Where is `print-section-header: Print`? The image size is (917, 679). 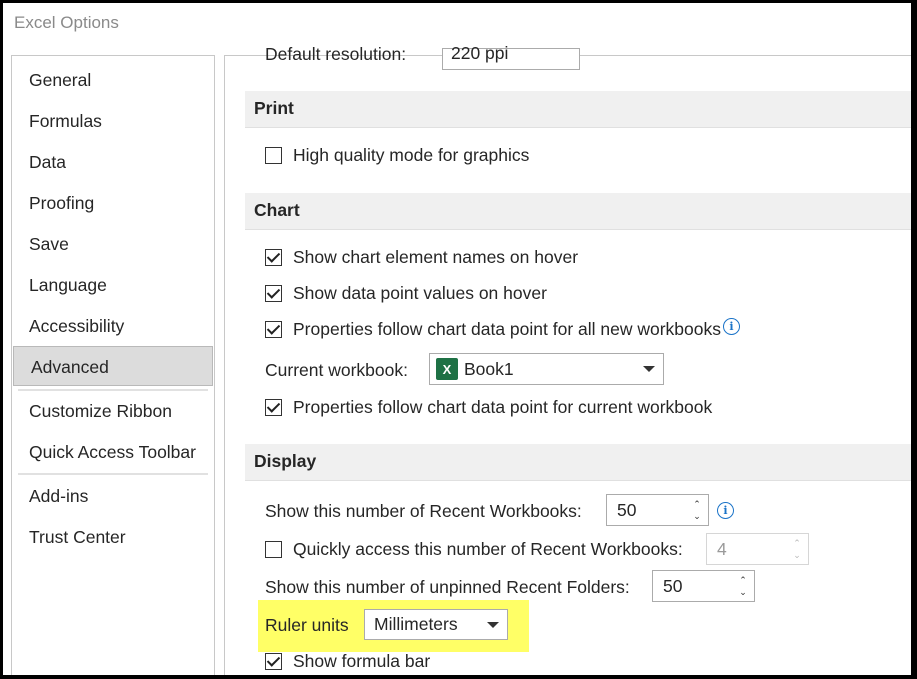
print-section-header: Print is located at coordinates (578, 109).